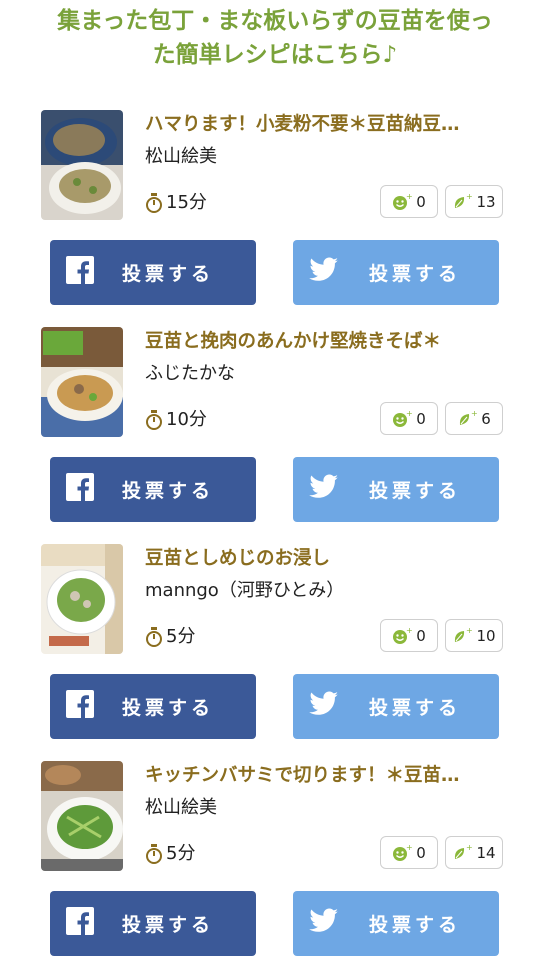 The width and height of the screenshot is (550, 978). What do you see at coordinates (190, 373) in the screenshot?
I see `recipe-author: ふじたかな` at bounding box center [190, 373].